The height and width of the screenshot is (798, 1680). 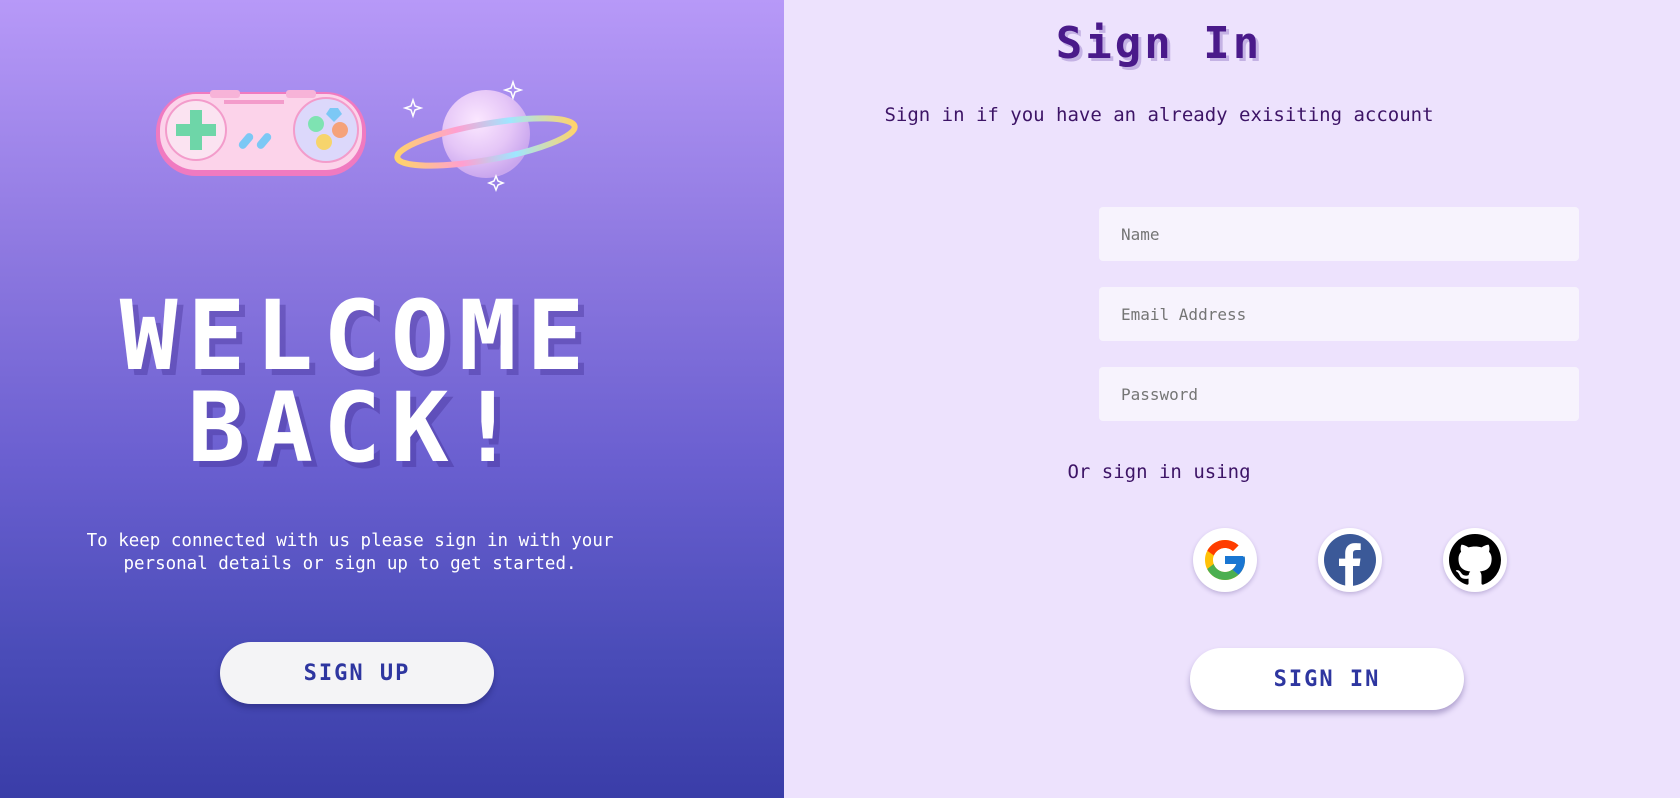 I want to click on google-sign-in-button, so click(x=1225, y=560).